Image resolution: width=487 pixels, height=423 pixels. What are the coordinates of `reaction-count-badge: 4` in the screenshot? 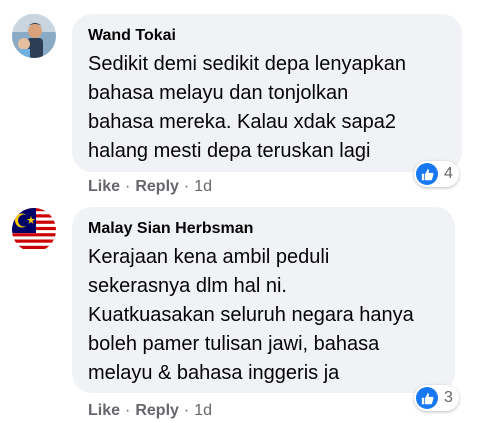 It's located at (436, 174).